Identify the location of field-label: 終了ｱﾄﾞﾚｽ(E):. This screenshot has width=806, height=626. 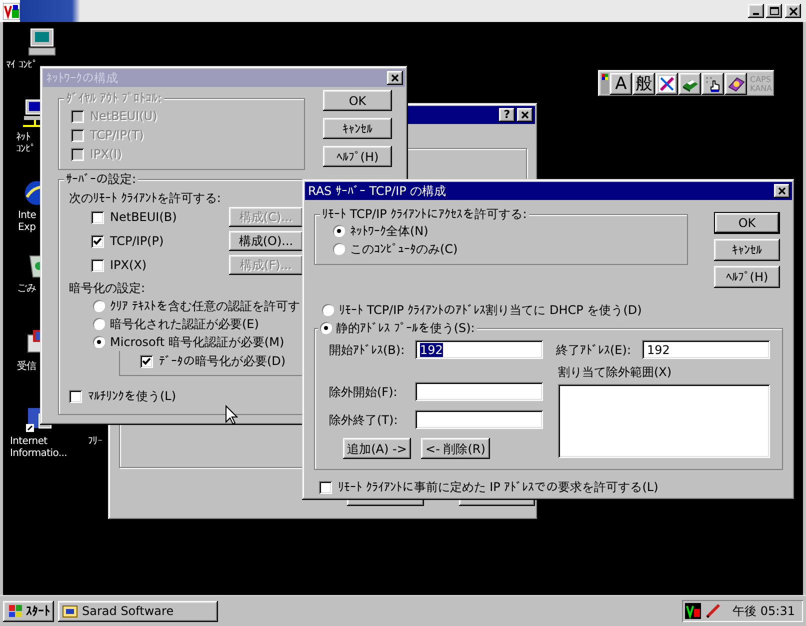
(594, 349).